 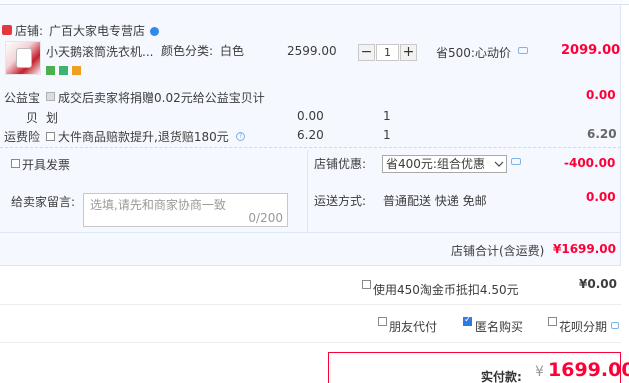 What do you see at coordinates (7, 30) in the screenshot?
I see `shop-icon` at bounding box center [7, 30].